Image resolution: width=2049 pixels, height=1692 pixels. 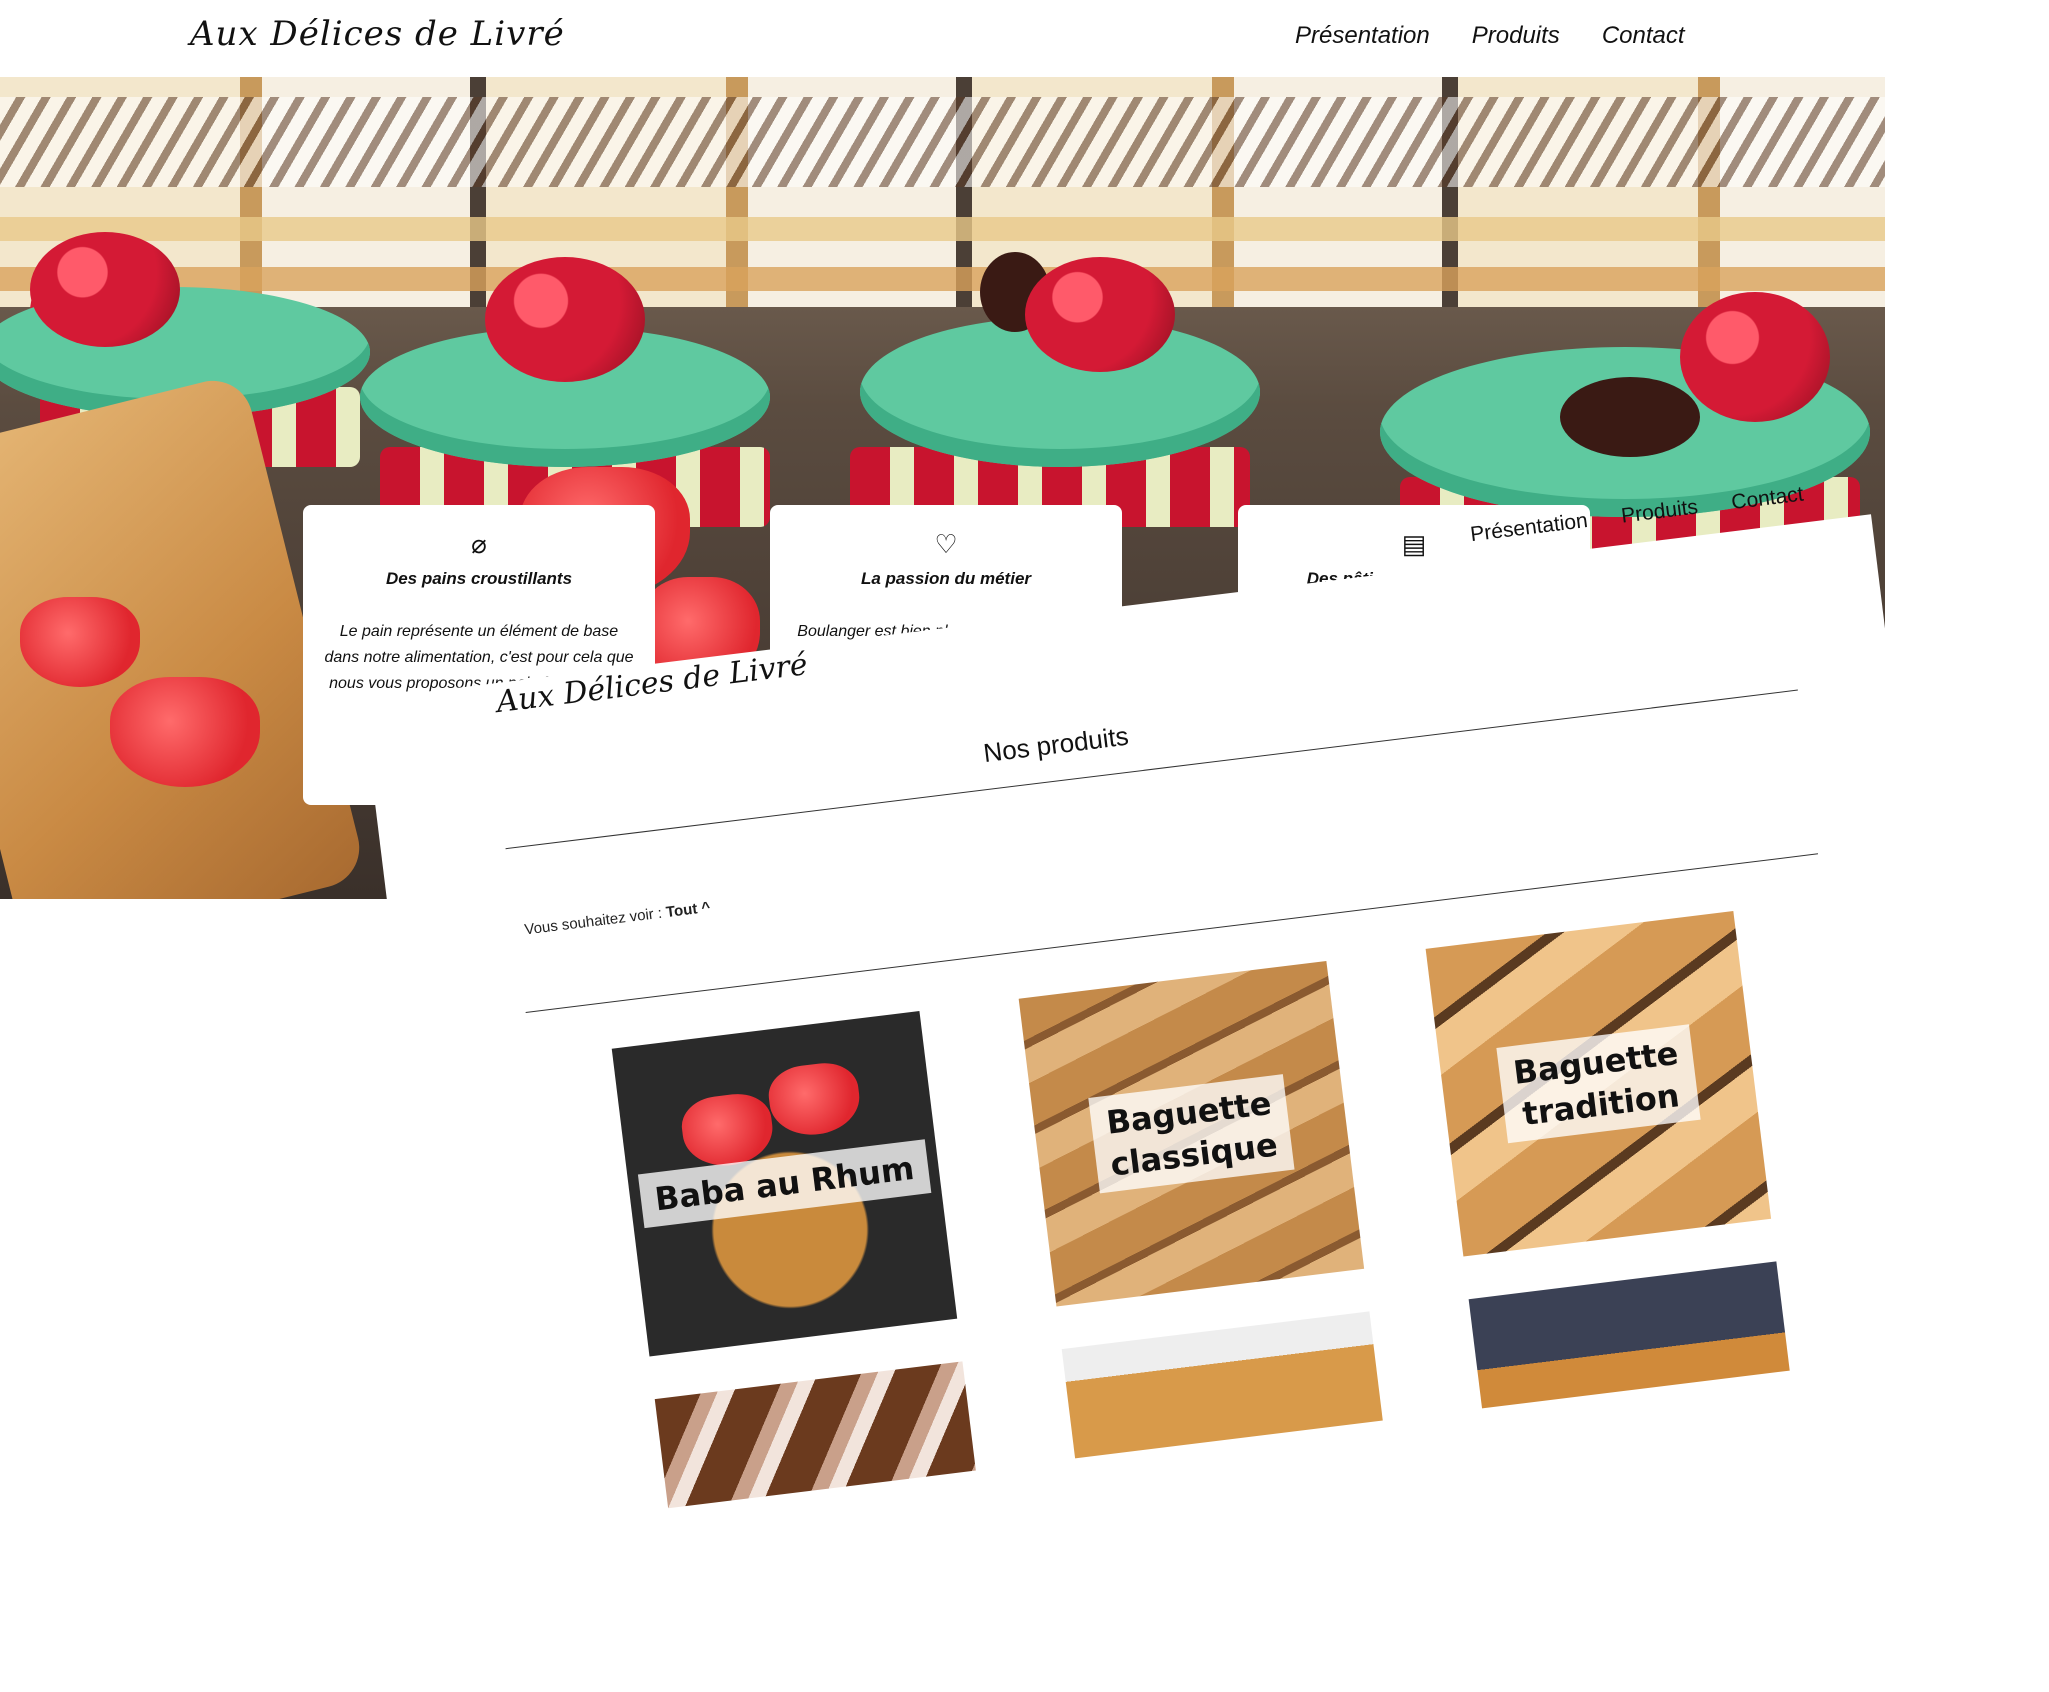 What do you see at coordinates (377, 34) in the screenshot?
I see `site-logo: Aux Délices de Livré` at bounding box center [377, 34].